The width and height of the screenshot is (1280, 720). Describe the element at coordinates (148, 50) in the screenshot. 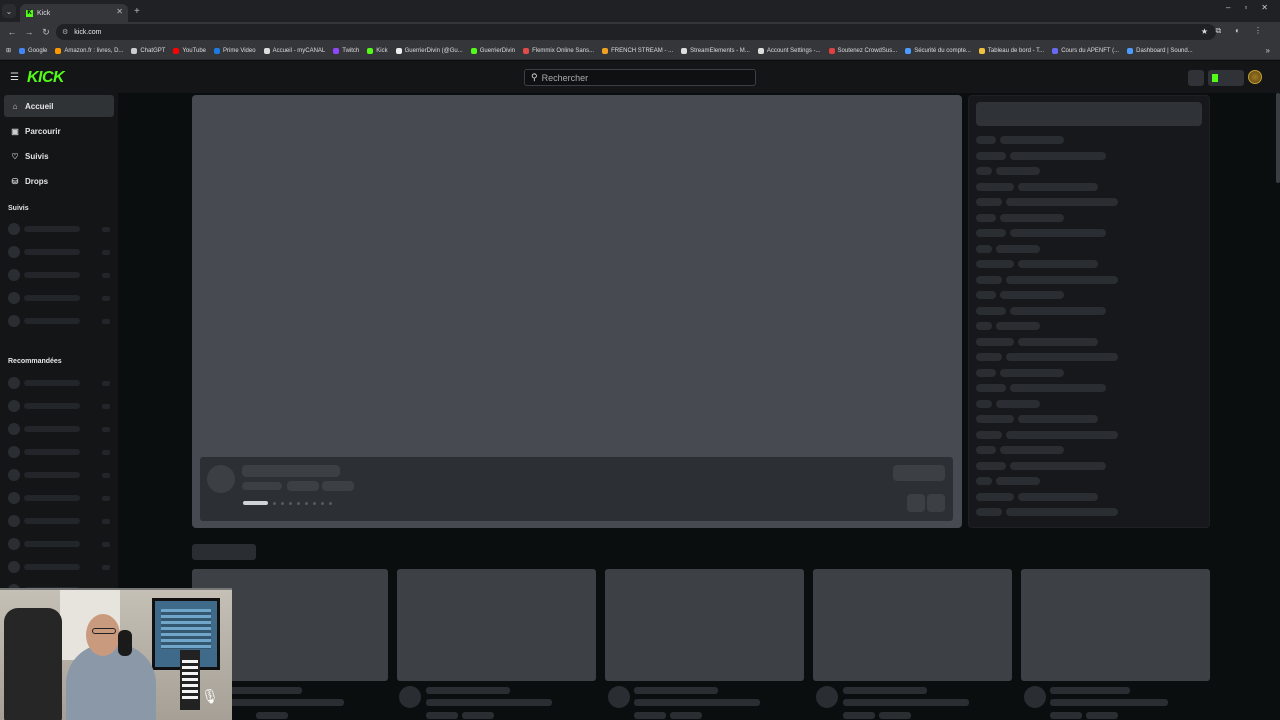

I see `bookmark-item: ChatGPT` at that location.